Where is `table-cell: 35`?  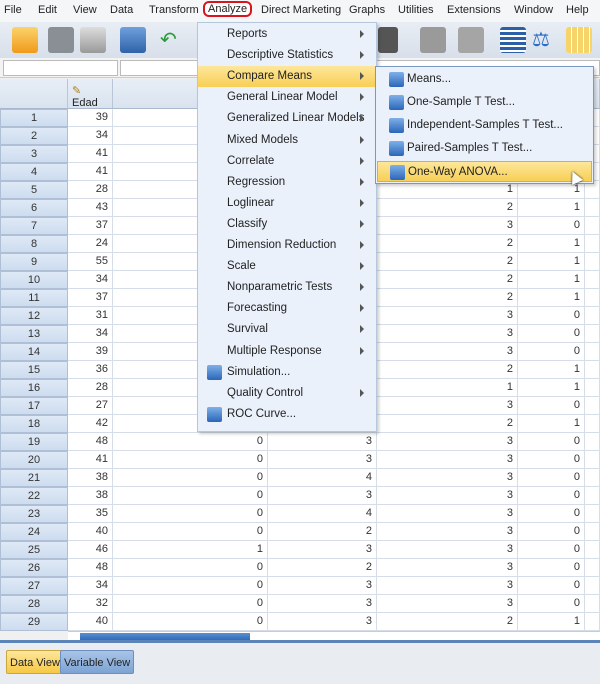
table-cell: 35 is located at coordinates (90, 514).